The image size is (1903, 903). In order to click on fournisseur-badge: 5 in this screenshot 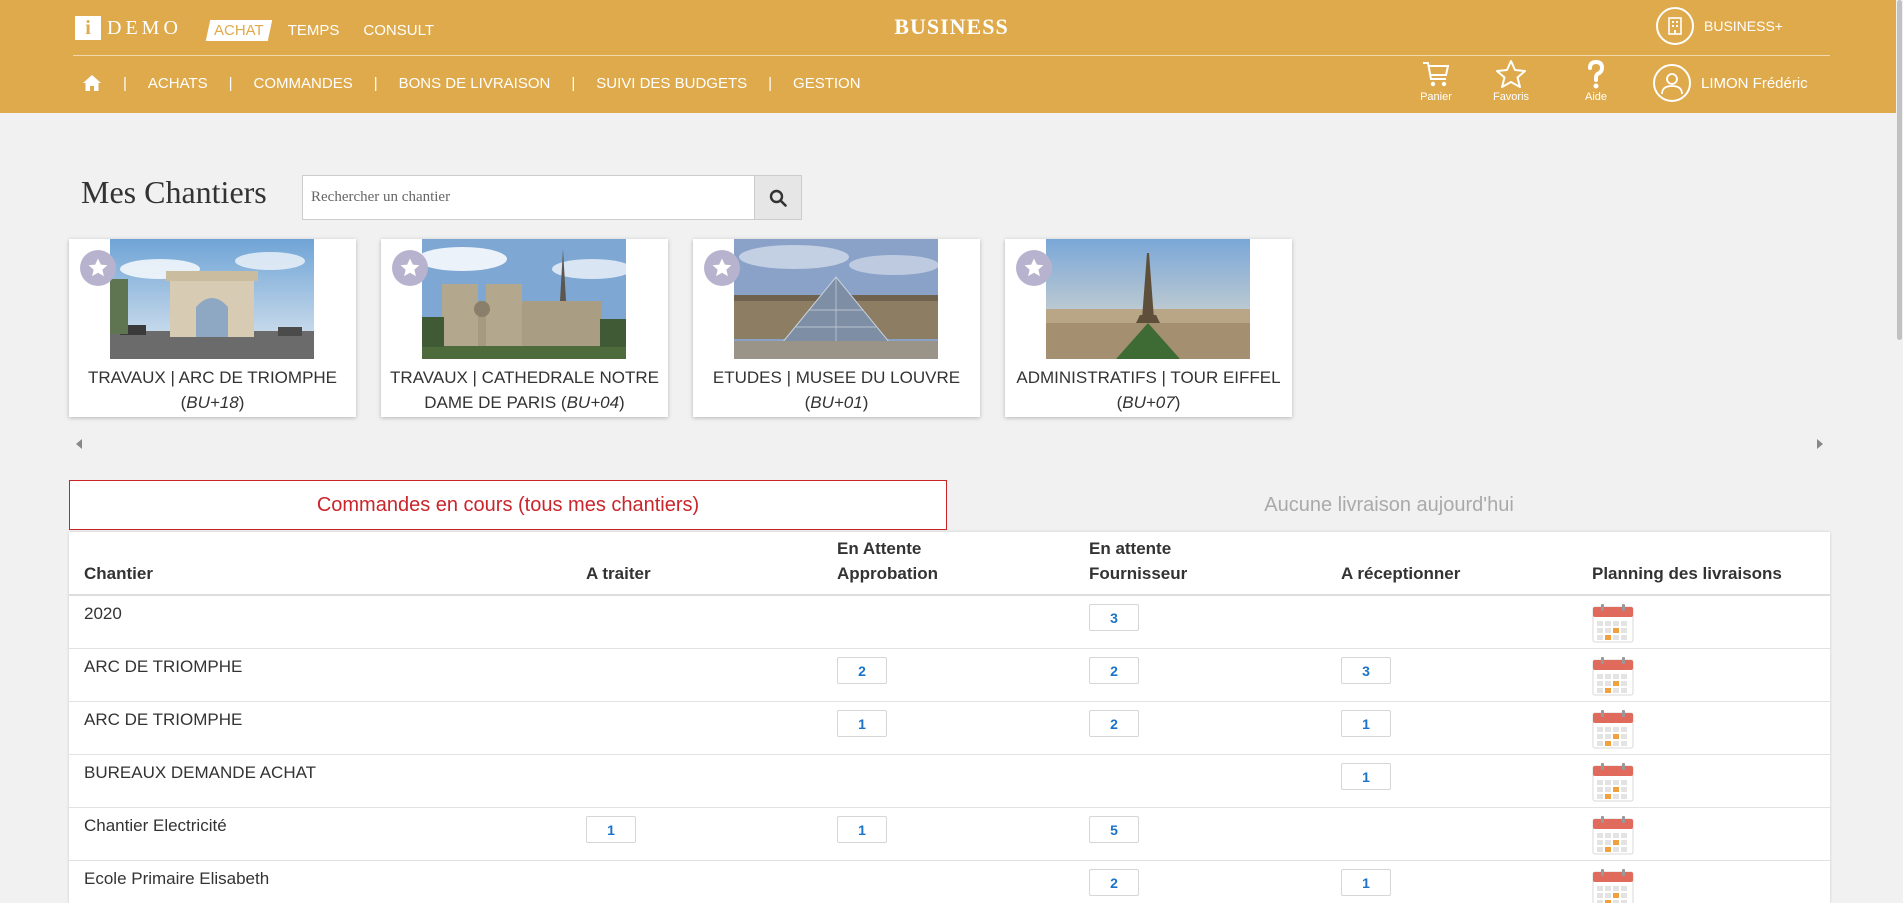, I will do `click(1114, 829)`.